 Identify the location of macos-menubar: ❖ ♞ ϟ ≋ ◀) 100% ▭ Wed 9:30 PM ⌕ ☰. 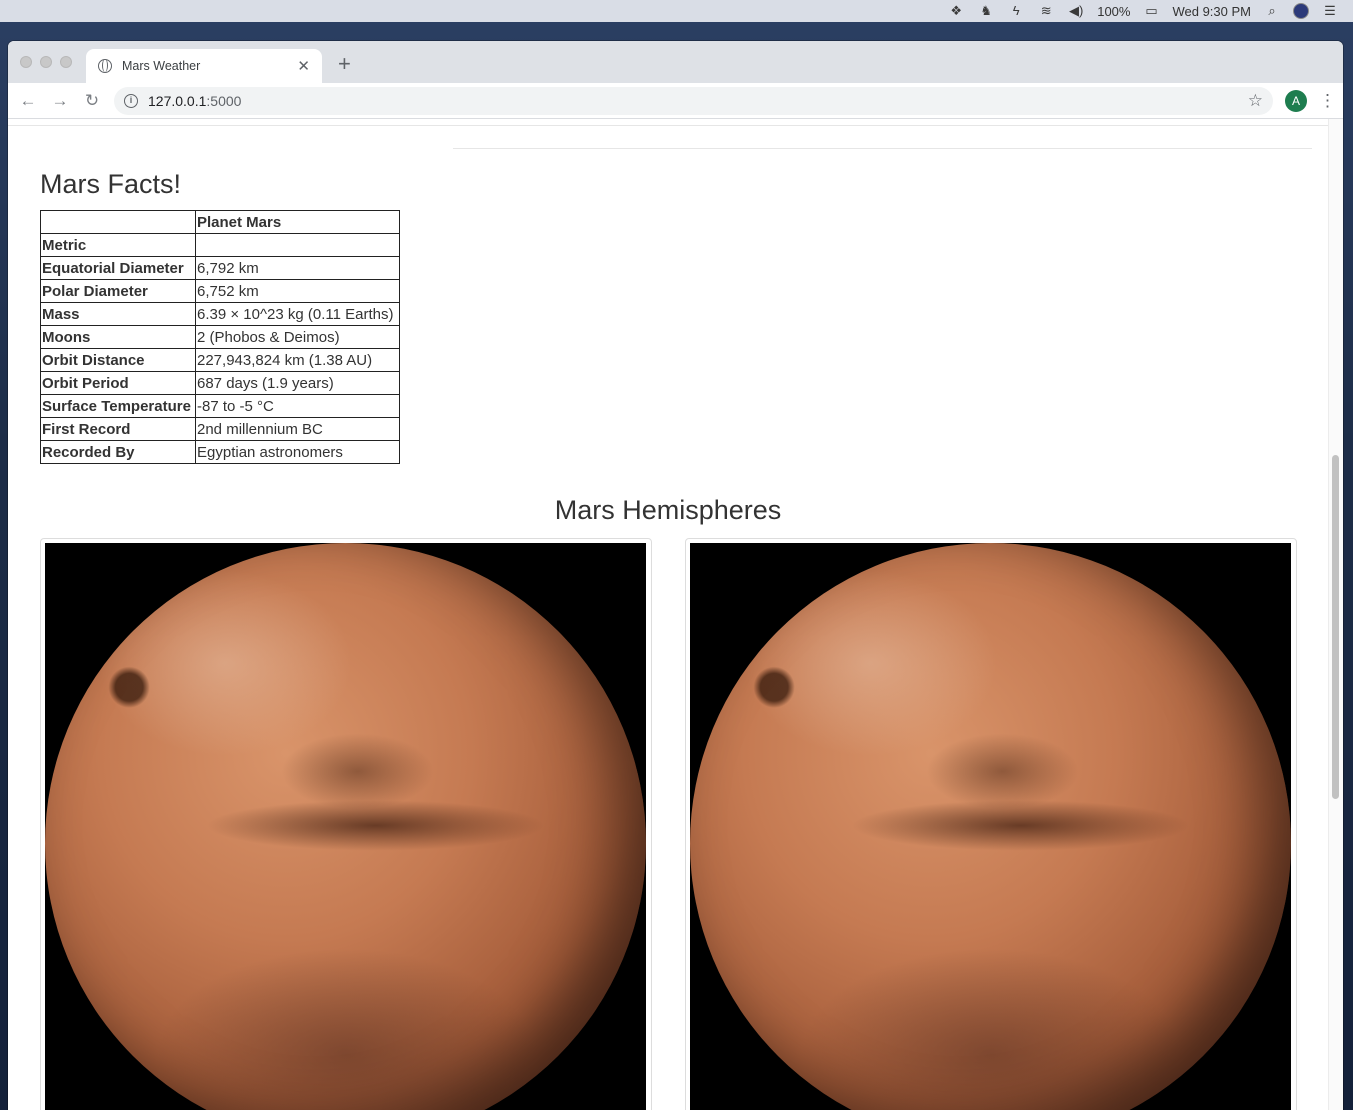
(676, 11).